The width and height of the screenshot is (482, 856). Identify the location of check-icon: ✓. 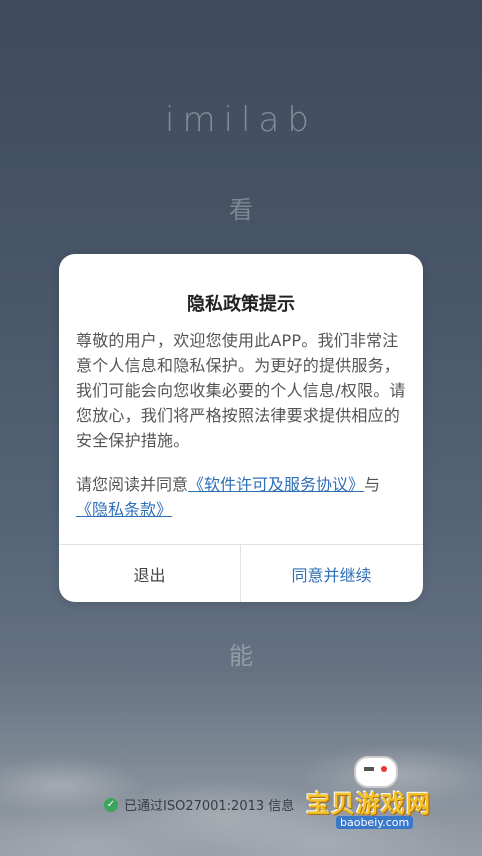
(111, 804).